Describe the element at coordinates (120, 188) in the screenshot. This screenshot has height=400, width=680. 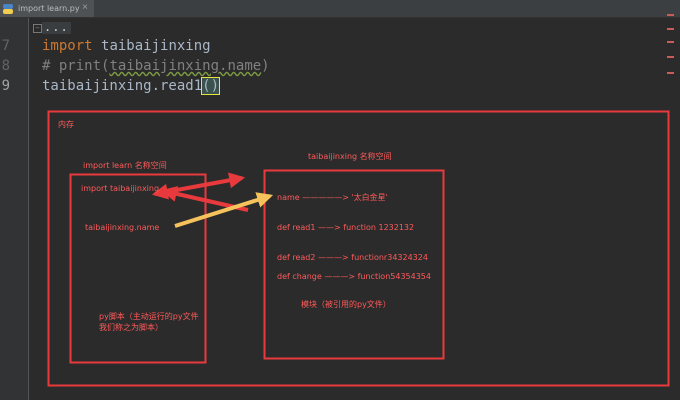
I see `left-item-import: import taibaijinxing` at that location.